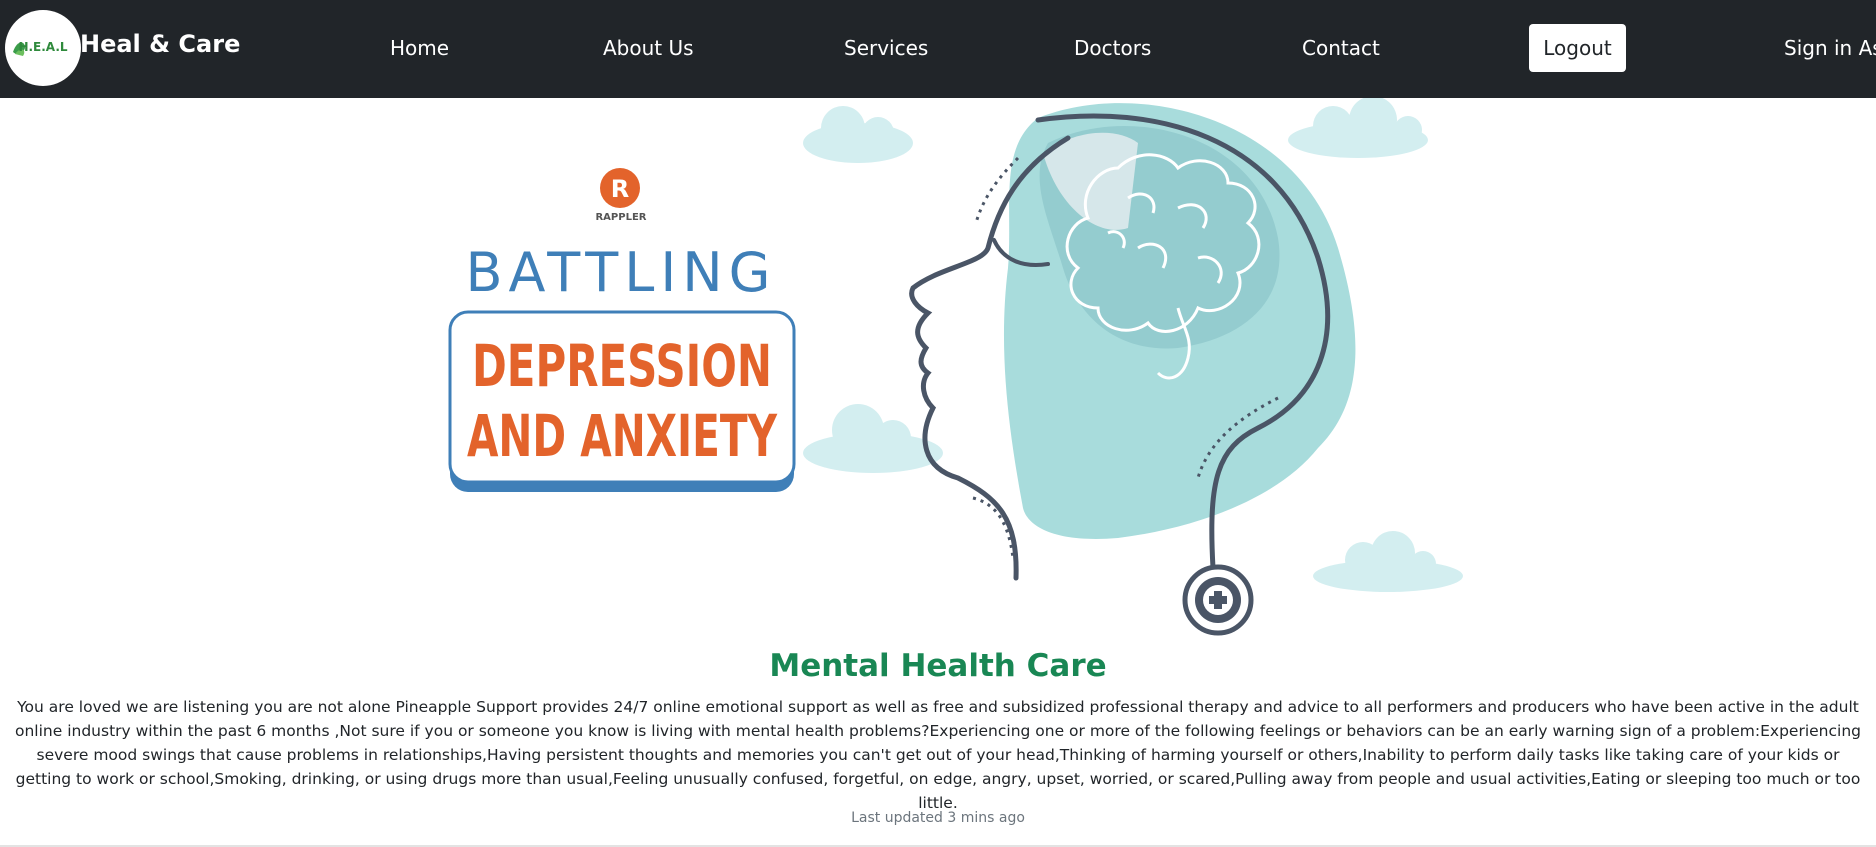 The height and width of the screenshot is (847, 1876). I want to click on logout-button: Logout, so click(1577, 48).